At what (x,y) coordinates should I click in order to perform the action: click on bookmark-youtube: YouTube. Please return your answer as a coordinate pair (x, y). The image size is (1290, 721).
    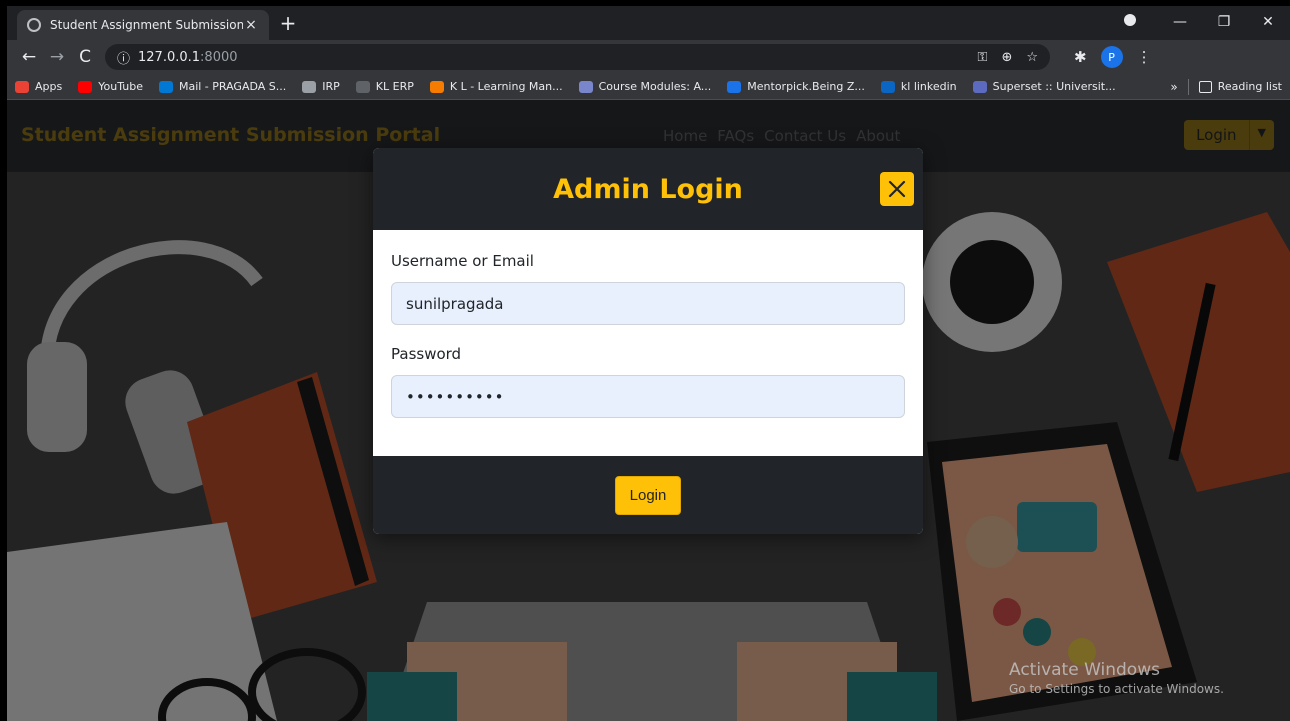
    Looking at the image, I should click on (110, 86).